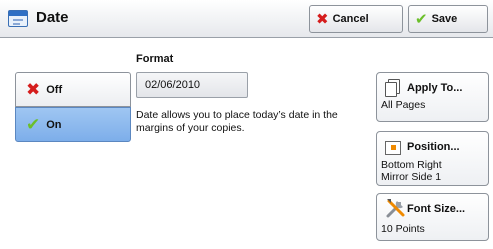 The image size is (493, 249). I want to click on format-date-field: 02/06/2010, so click(192, 85).